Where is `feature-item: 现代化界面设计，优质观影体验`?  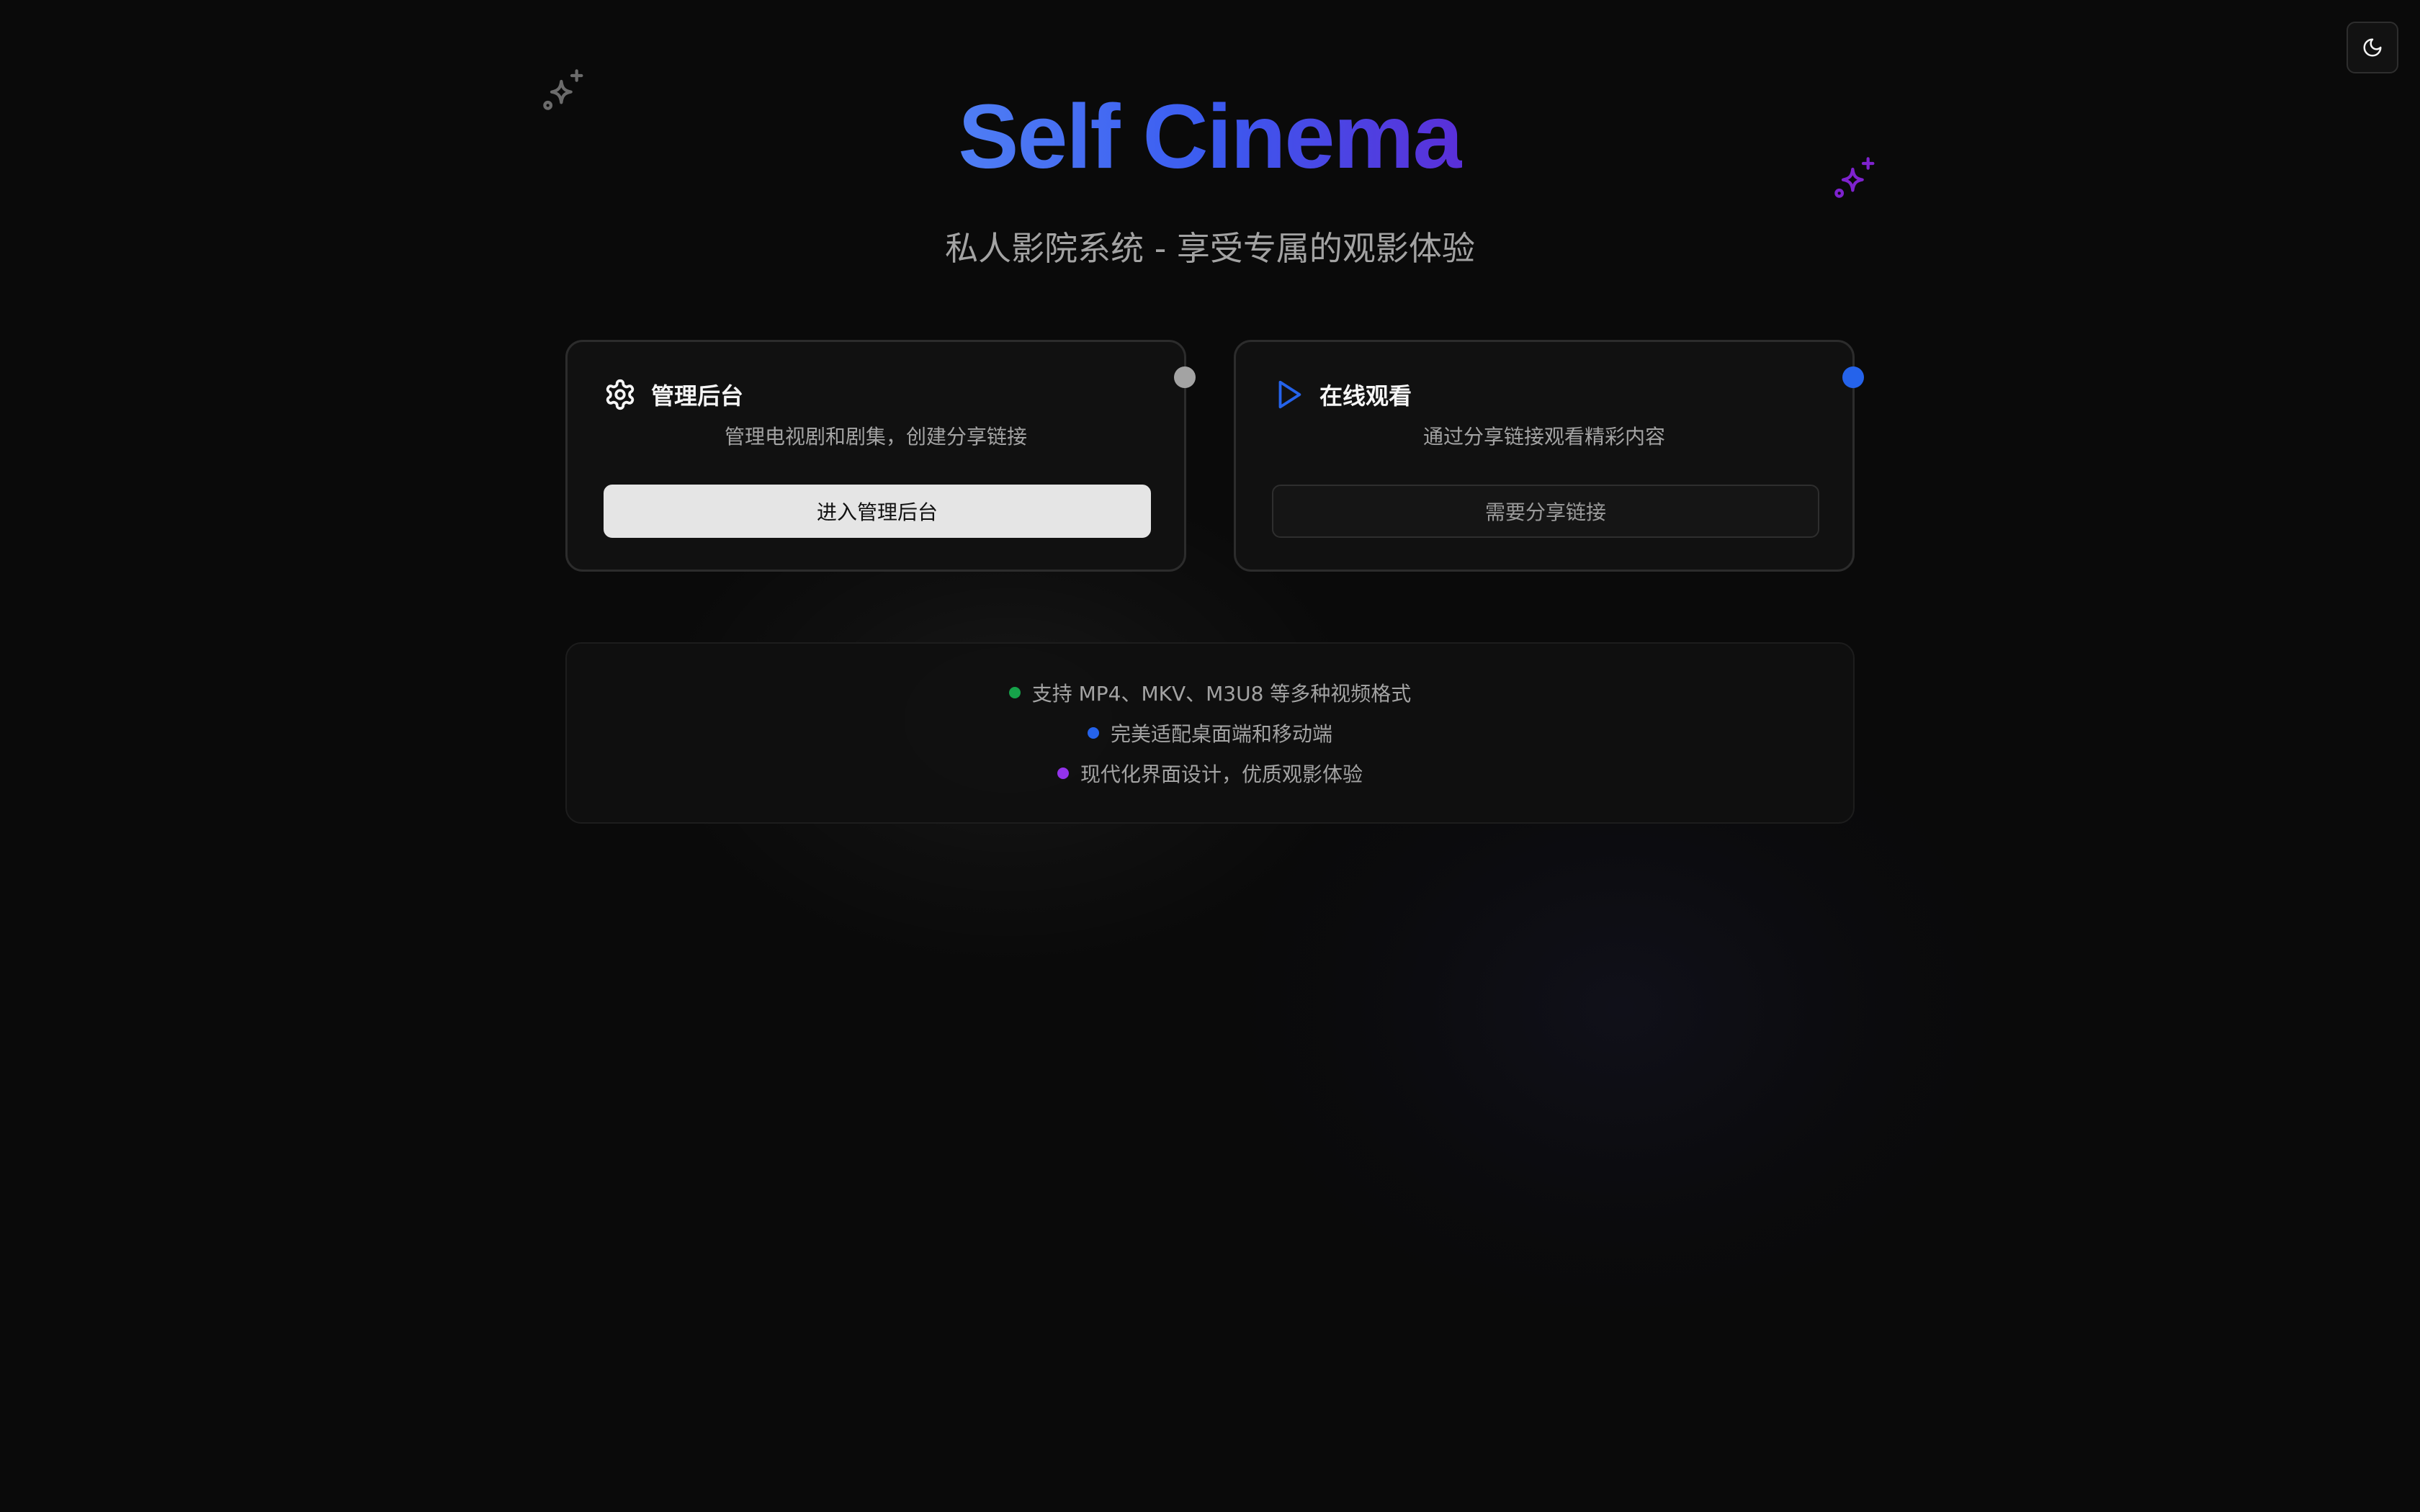
feature-item: 现代化界面设计，优质观影体验 is located at coordinates (1210, 773).